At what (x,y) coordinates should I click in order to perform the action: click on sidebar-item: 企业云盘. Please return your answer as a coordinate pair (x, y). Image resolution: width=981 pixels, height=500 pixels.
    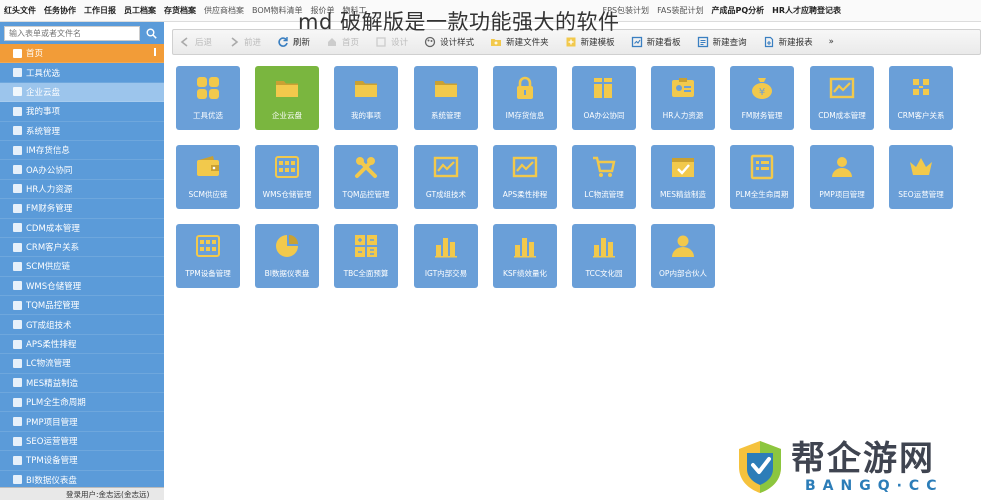
    Looking at the image, I should click on (82, 92).